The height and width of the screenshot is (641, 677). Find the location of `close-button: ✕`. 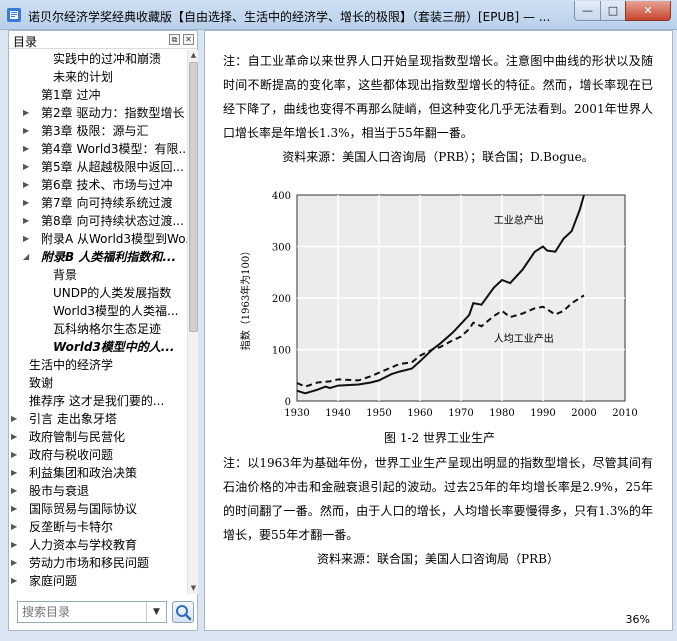

close-button: ✕ is located at coordinates (648, 11).